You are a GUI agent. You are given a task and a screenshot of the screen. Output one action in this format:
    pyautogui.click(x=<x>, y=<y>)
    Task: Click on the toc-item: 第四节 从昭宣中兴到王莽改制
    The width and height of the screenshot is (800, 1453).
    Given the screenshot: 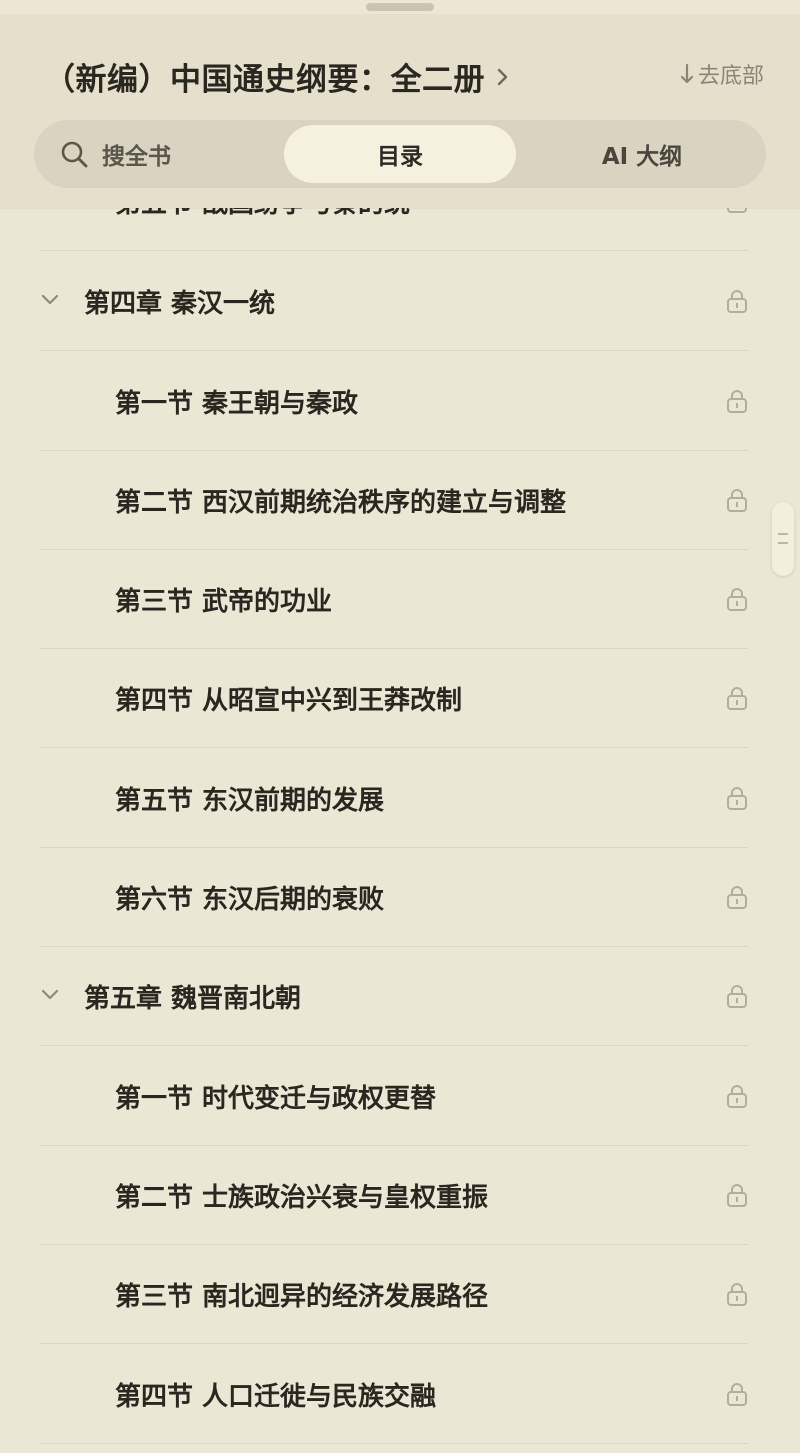 What is the action you would take?
    pyautogui.click(x=394, y=698)
    